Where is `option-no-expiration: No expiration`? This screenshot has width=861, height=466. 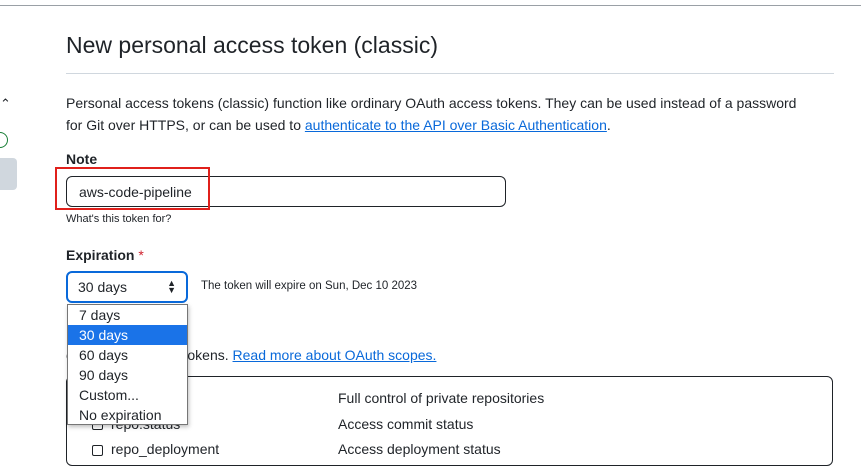 option-no-expiration: No expiration is located at coordinates (127, 415).